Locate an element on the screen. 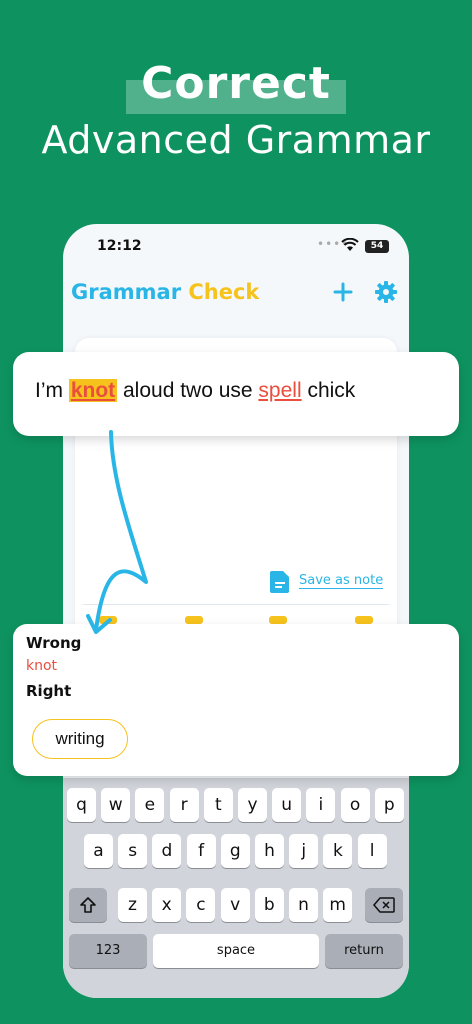  battery-icon: 54 is located at coordinates (377, 246).